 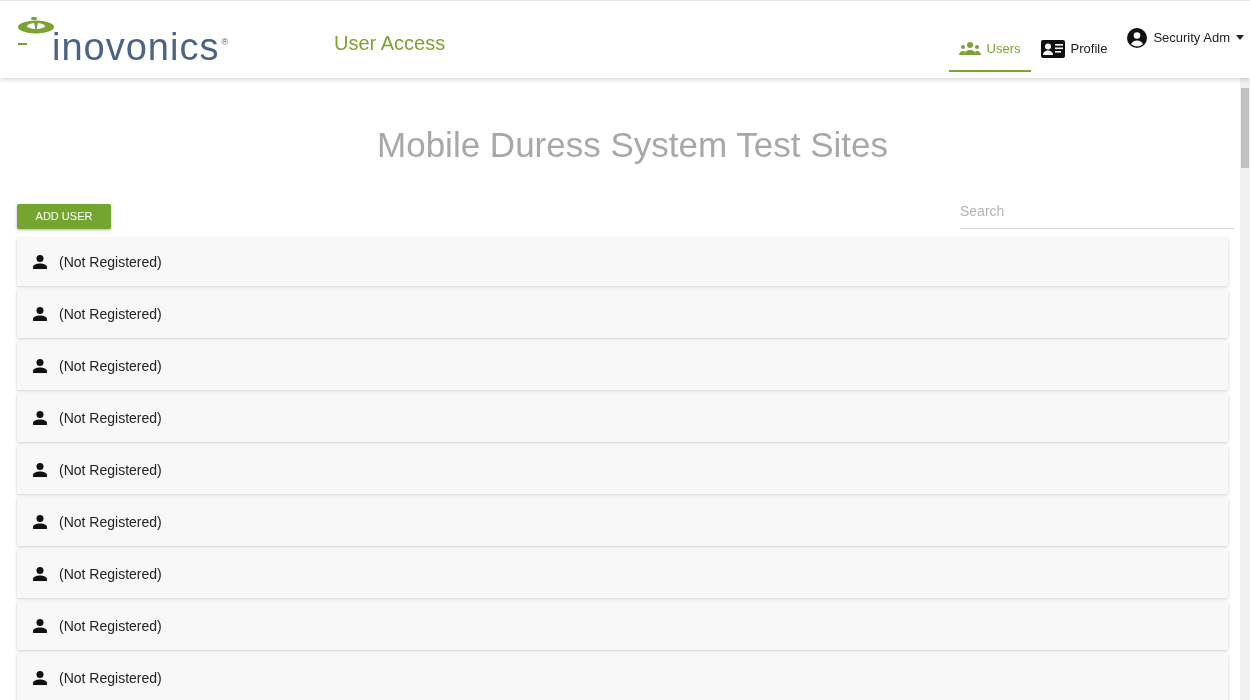 What do you see at coordinates (1240, 37) in the screenshot?
I see `caret-icon` at bounding box center [1240, 37].